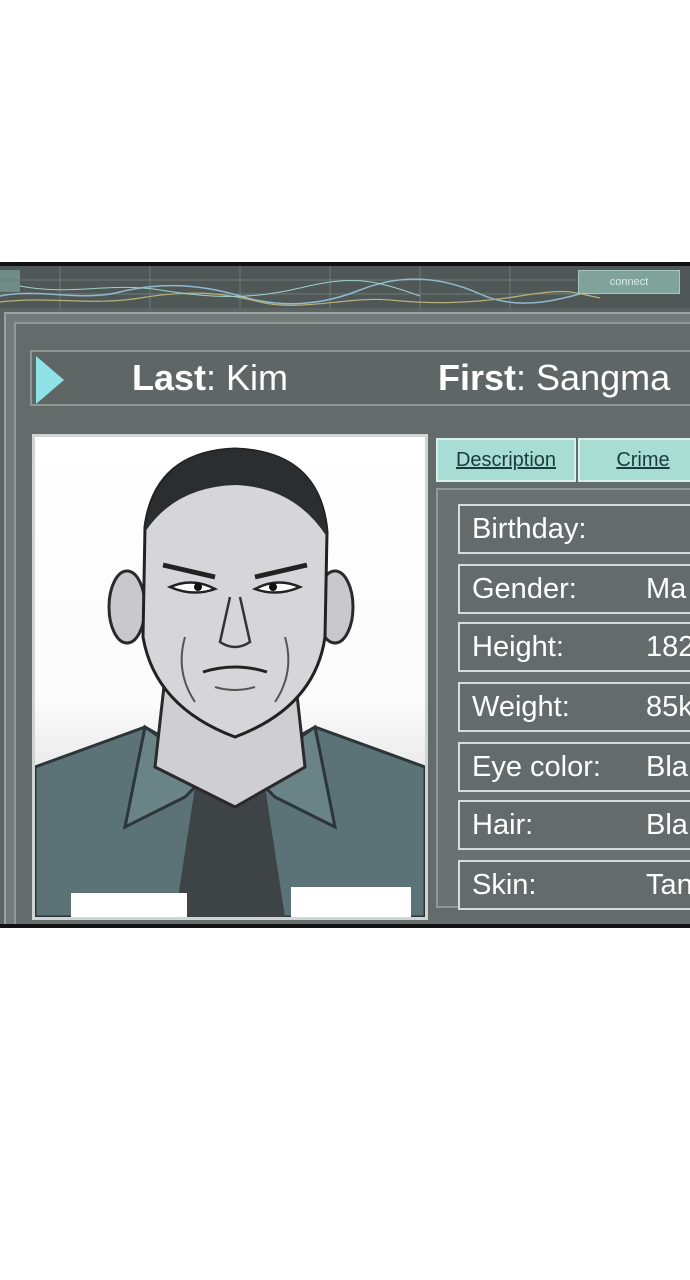  I want to click on detail-label: Weight:, so click(521, 707).